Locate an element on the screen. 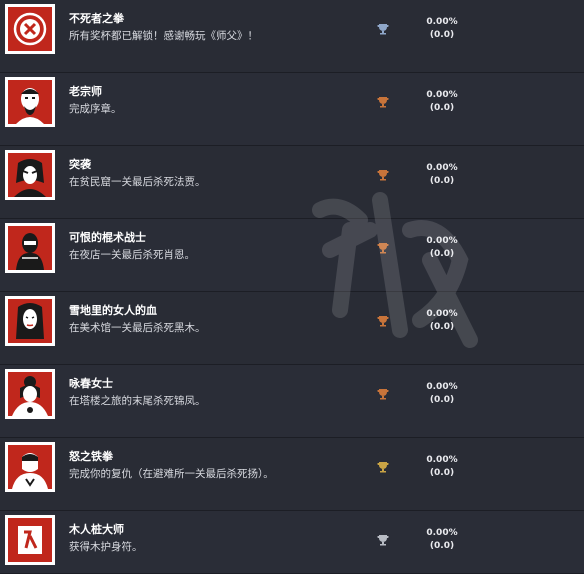  achievement-row: 木人桩大师 获得木护身符。 0.00% (0.0) is located at coordinates (292, 542).